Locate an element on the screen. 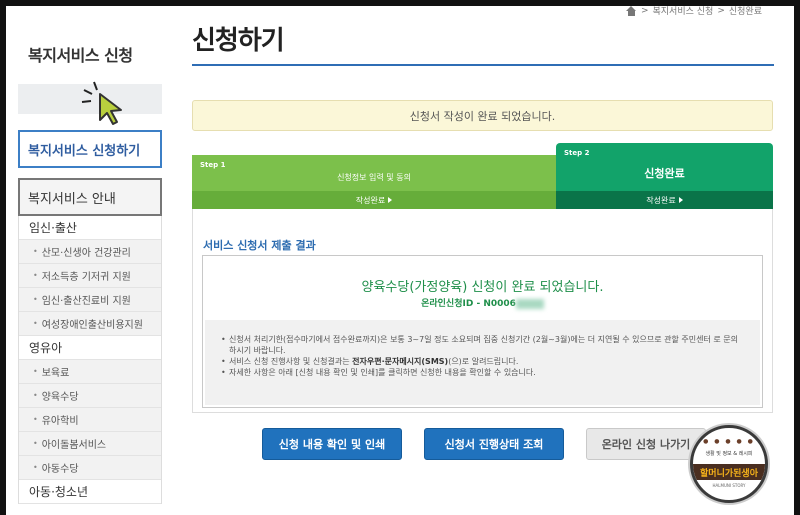 Image resolution: width=800 pixels, height=515 pixels. breadcrumb: > 복지서비스 신청 > 신청완료 is located at coordinates (693, 10).